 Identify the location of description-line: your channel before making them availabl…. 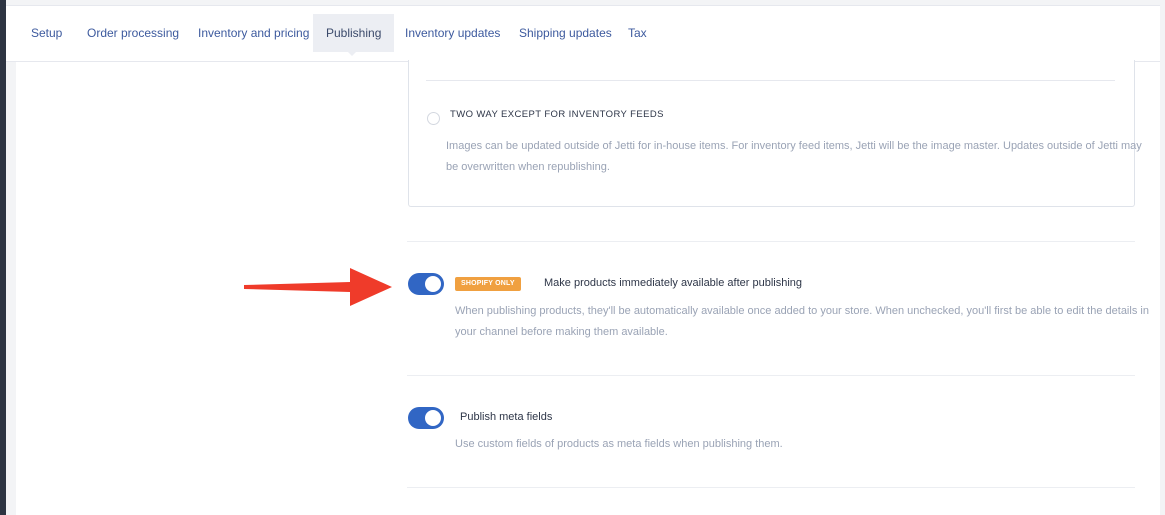
(561, 332).